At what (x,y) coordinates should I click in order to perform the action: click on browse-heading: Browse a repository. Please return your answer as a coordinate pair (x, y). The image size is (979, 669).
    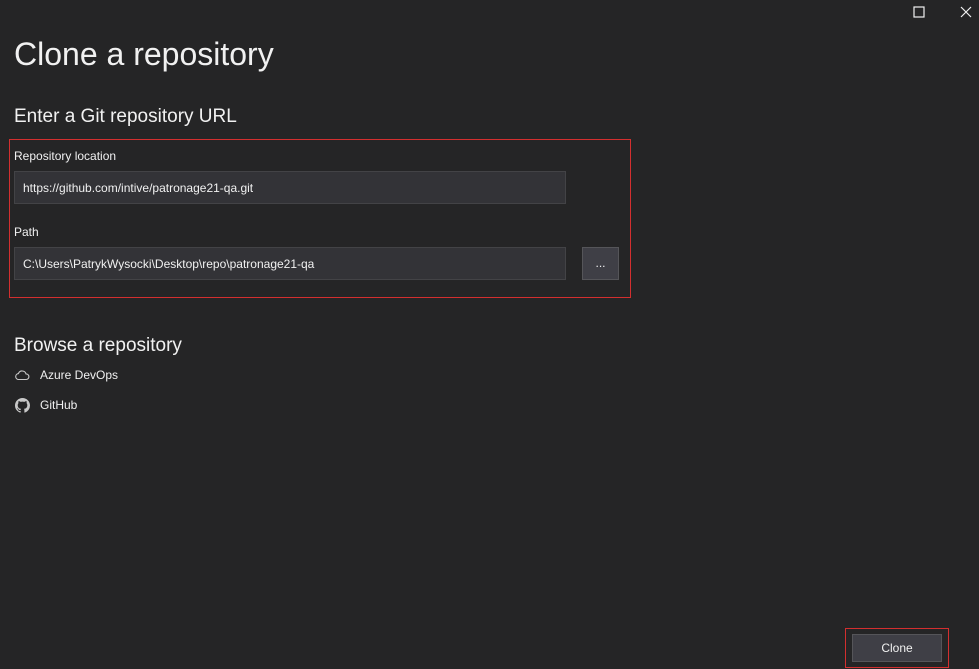
    Looking at the image, I should click on (98, 345).